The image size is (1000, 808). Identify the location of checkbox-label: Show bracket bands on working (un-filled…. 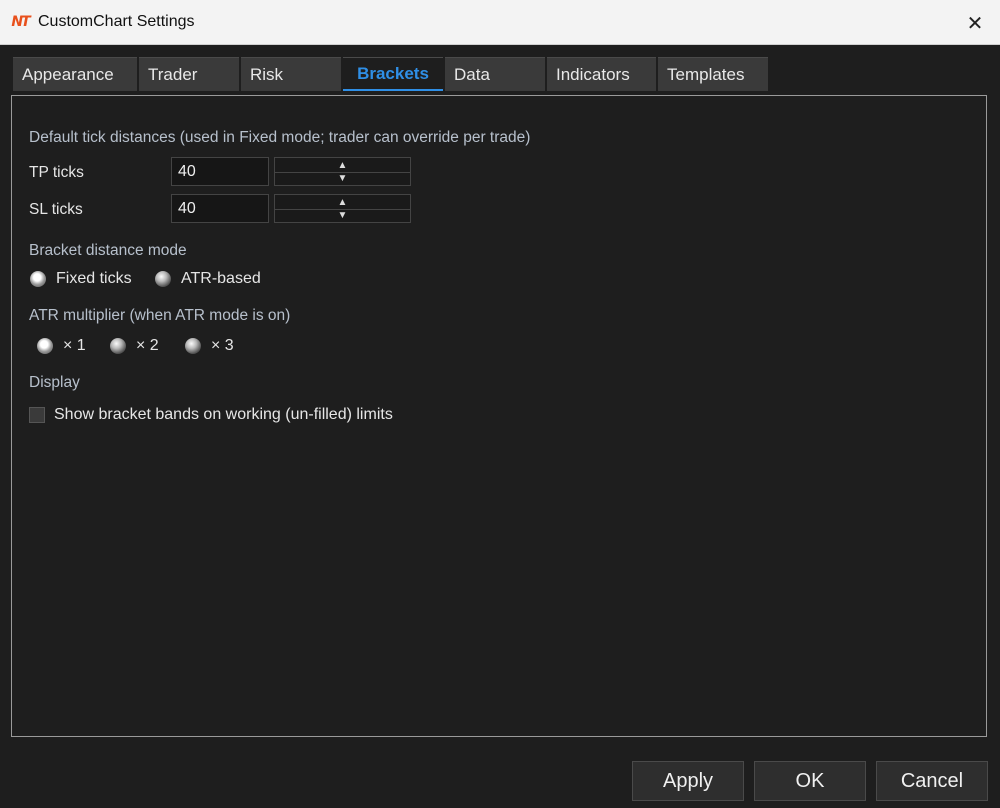
(223, 414).